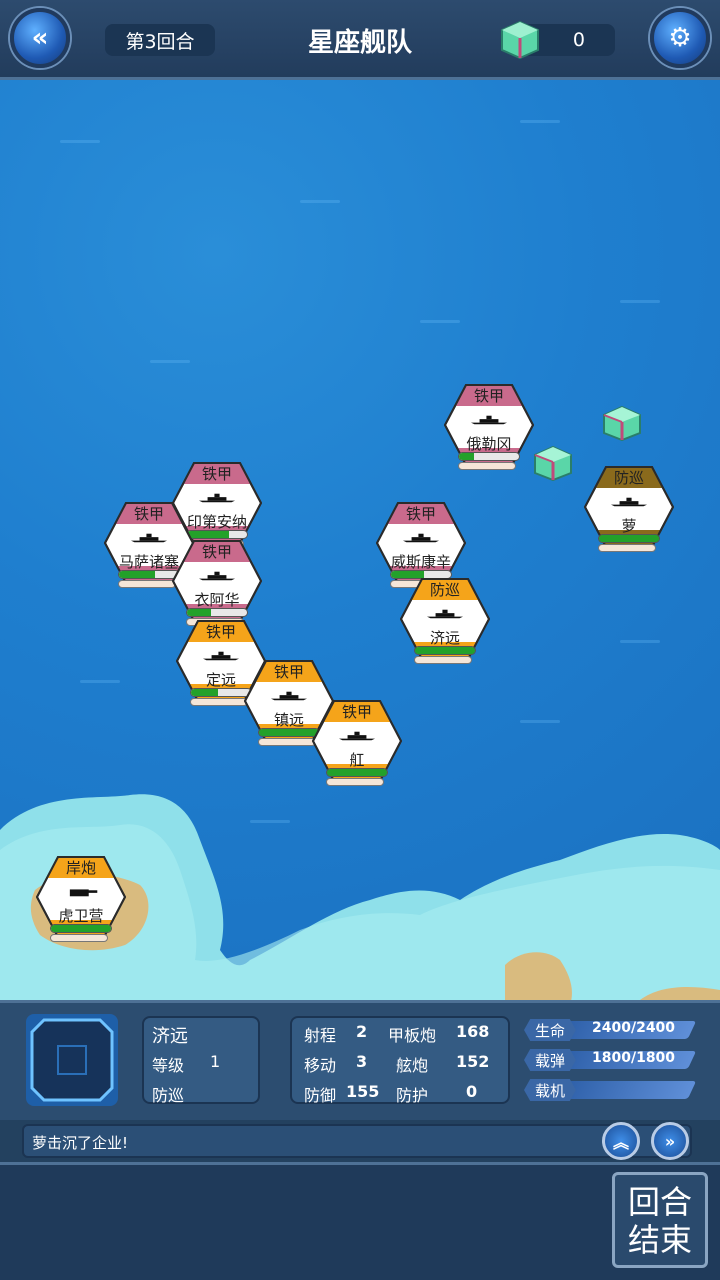  I want to click on deck-gun-value: 168, so click(473, 1031).